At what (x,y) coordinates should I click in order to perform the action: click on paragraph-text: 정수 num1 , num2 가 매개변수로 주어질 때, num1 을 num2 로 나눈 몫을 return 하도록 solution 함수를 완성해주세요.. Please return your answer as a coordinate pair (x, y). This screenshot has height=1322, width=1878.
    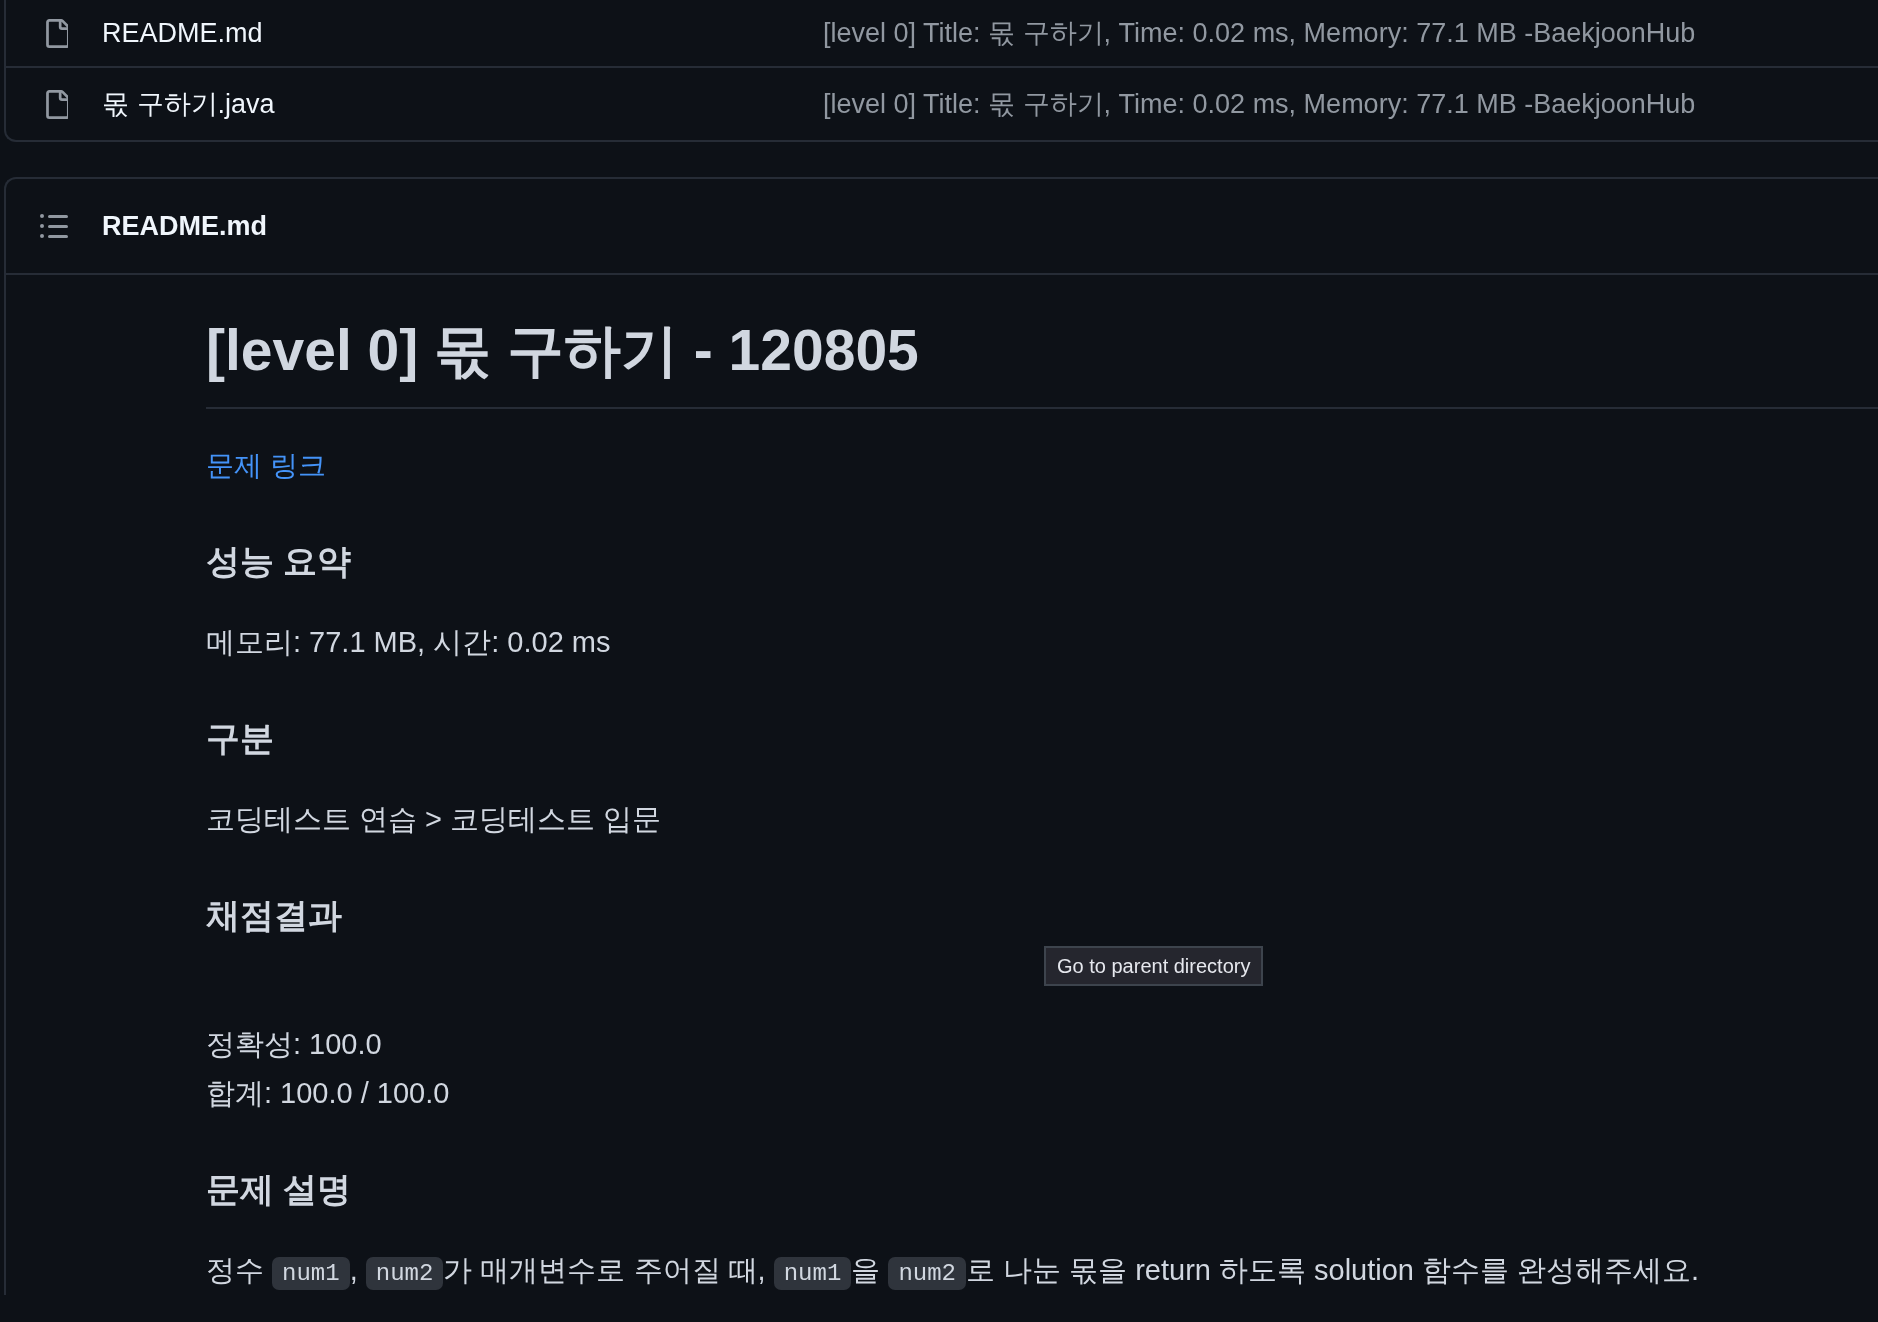
    Looking at the image, I should click on (953, 1270).